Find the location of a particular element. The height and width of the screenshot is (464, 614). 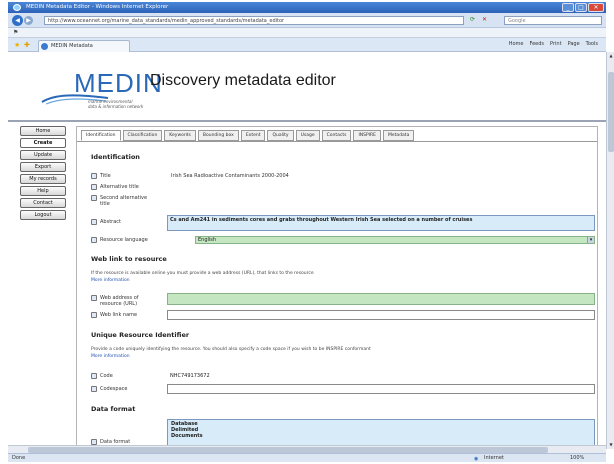

web-link-name-input is located at coordinates (381, 315).